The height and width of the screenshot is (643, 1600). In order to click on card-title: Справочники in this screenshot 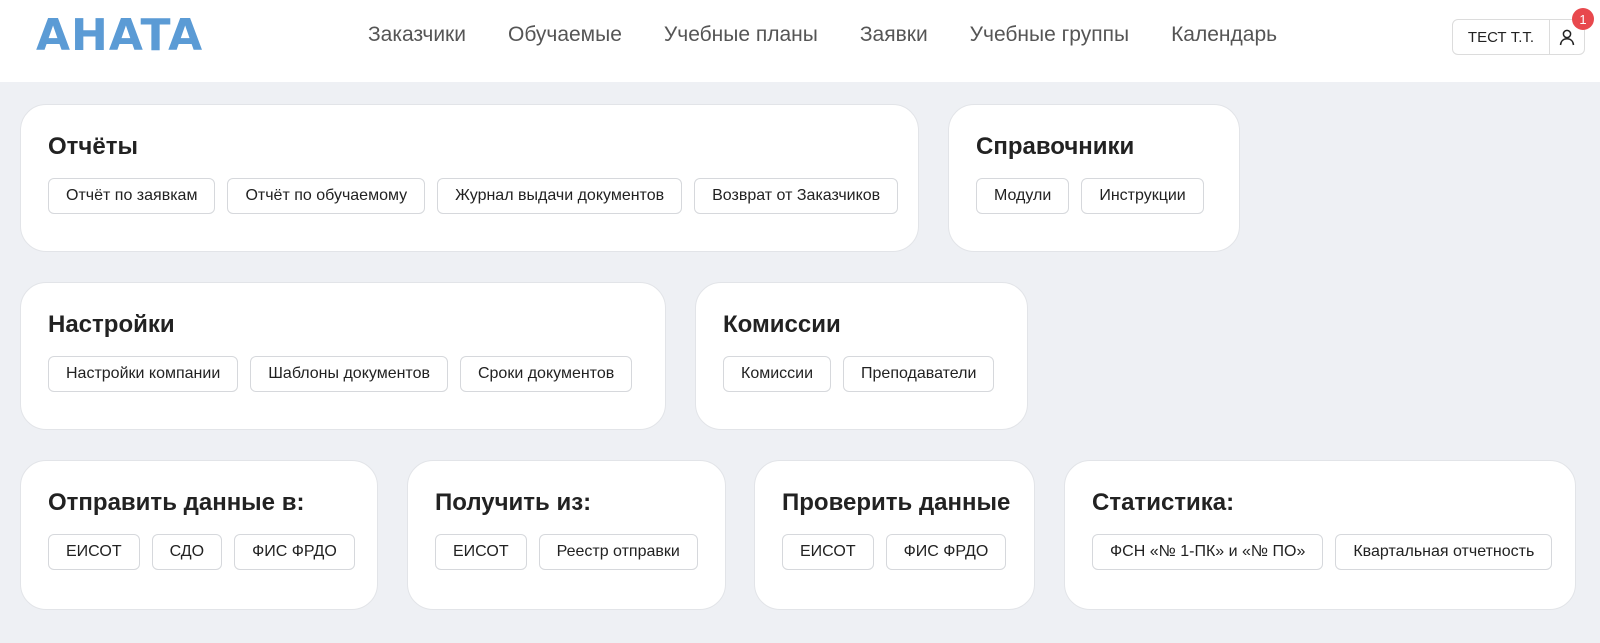, I will do `click(1055, 146)`.